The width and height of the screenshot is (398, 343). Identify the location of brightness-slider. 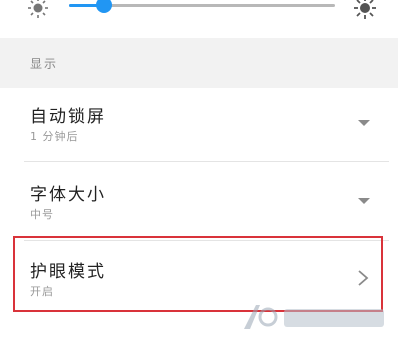
(202, 6).